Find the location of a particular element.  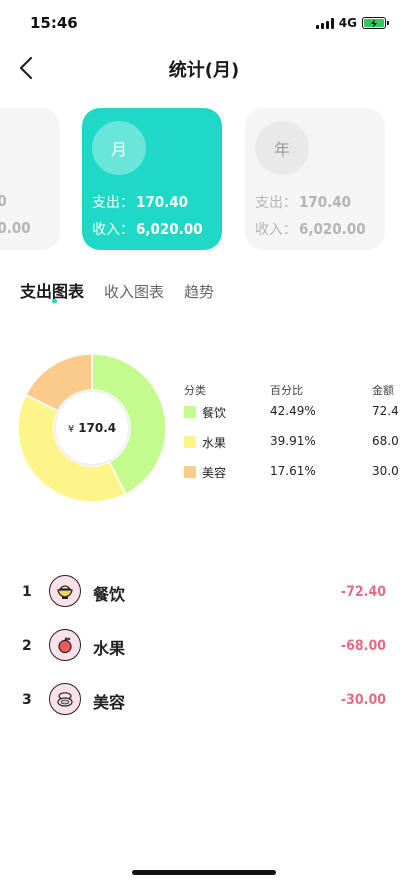

legend-percent: 39.91% is located at coordinates (293, 441).